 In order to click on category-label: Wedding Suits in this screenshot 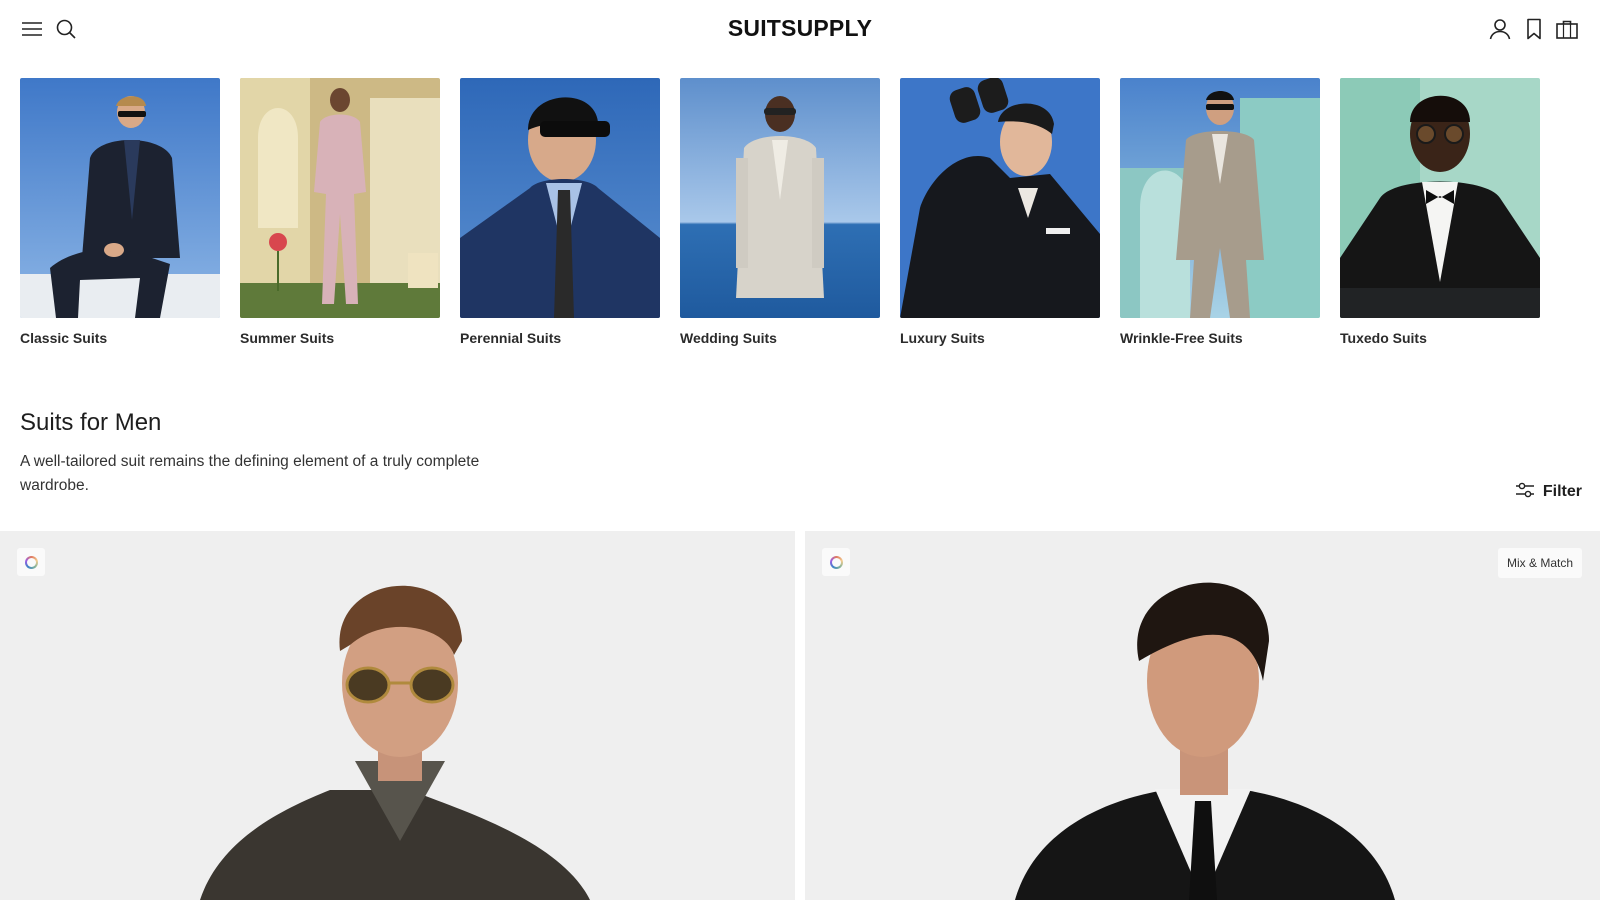, I will do `click(728, 338)`.